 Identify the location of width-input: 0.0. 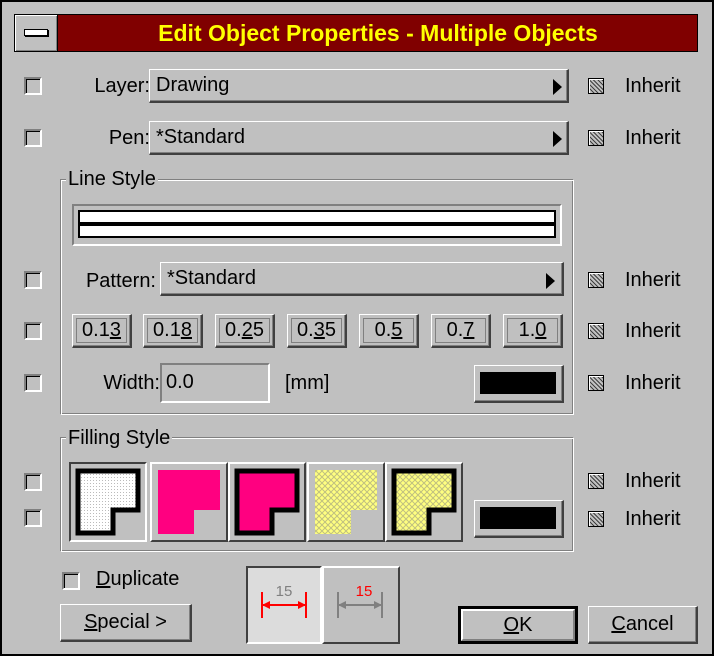
(215, 383).